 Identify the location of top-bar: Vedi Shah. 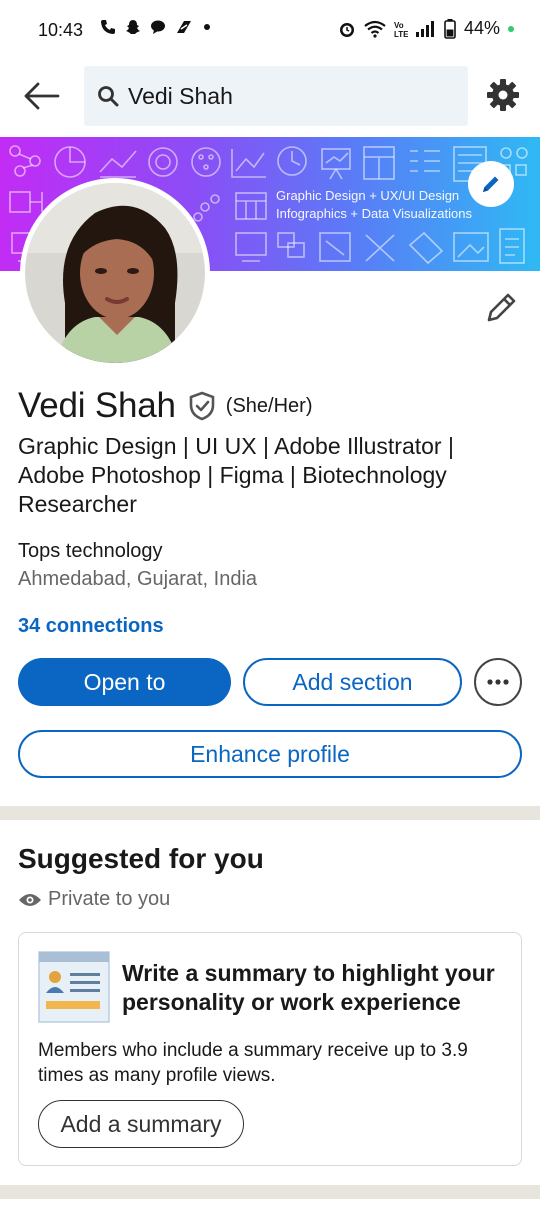
(270, 96).